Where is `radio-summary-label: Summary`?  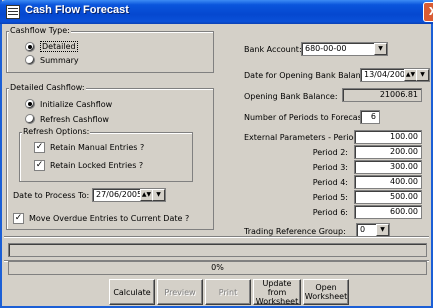
radio-summary-label: Summary is located at coordinates (59, 60).